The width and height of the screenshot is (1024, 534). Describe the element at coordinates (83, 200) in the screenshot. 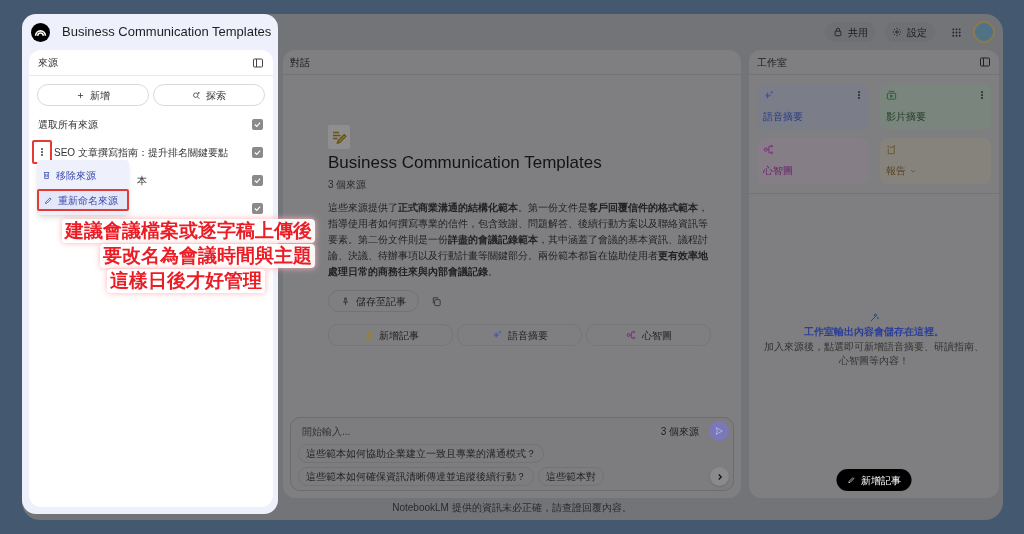

I see `rename-source-menu-item: 重新命名來源` at that location.